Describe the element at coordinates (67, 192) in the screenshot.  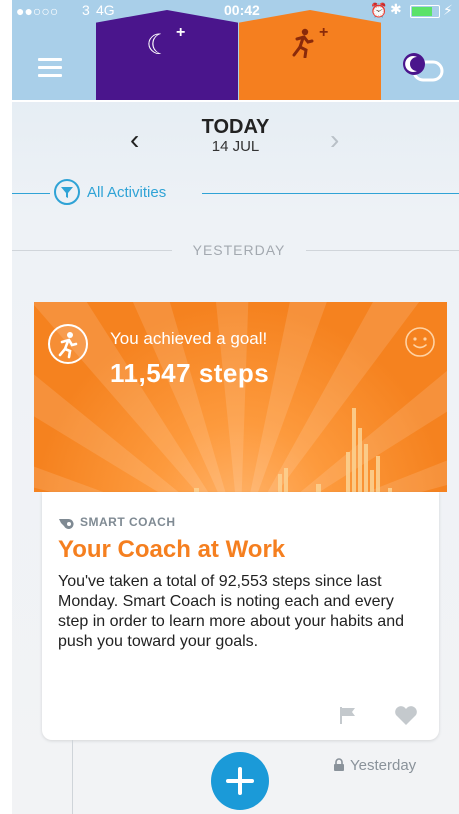
I see `filter-icon` at that location.